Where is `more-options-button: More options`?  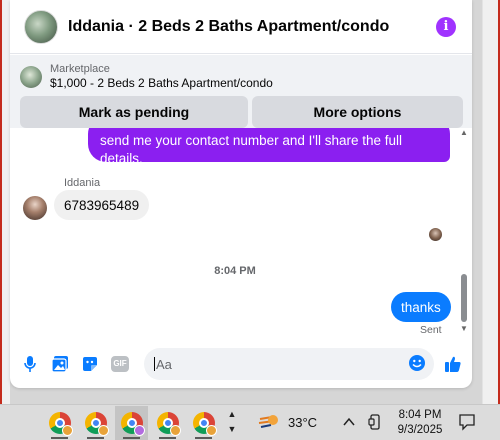 more-options-button: More options is located at coordinates (357, 112).